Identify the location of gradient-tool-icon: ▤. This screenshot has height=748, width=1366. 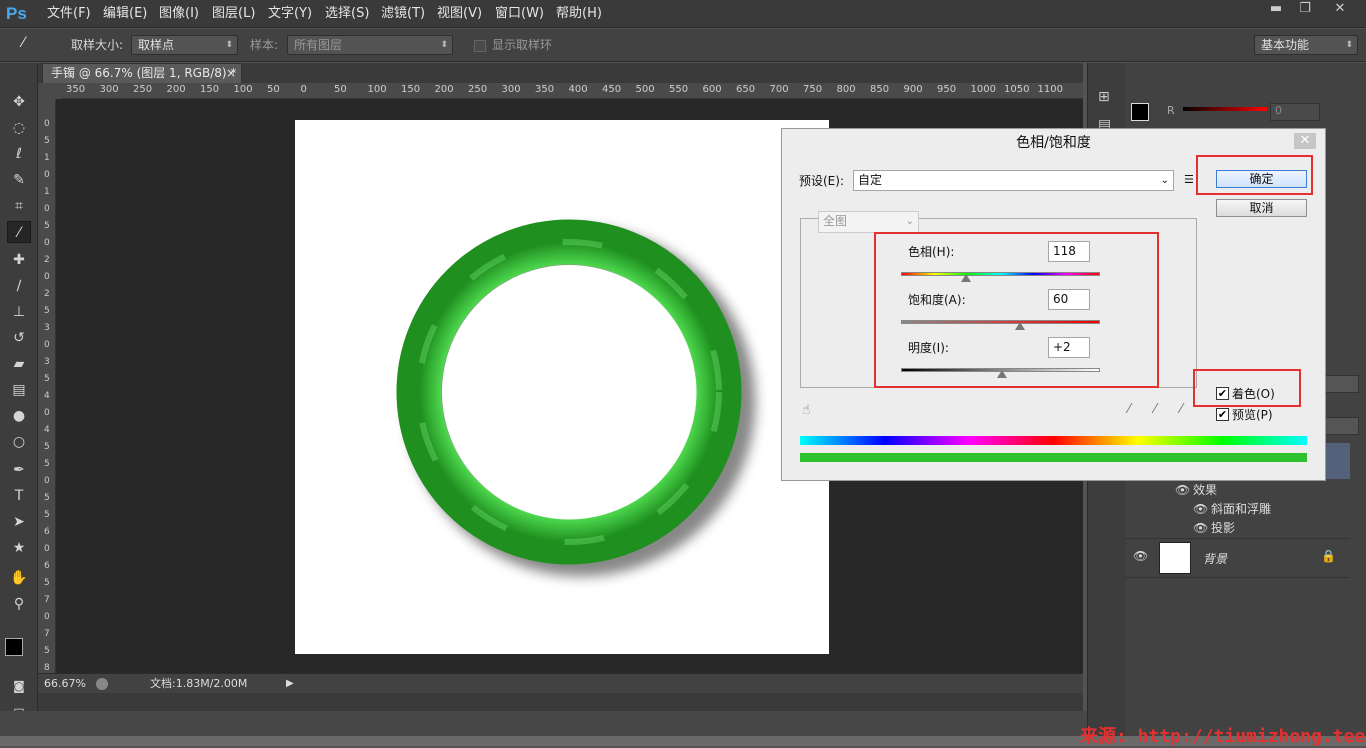
(19, 390).